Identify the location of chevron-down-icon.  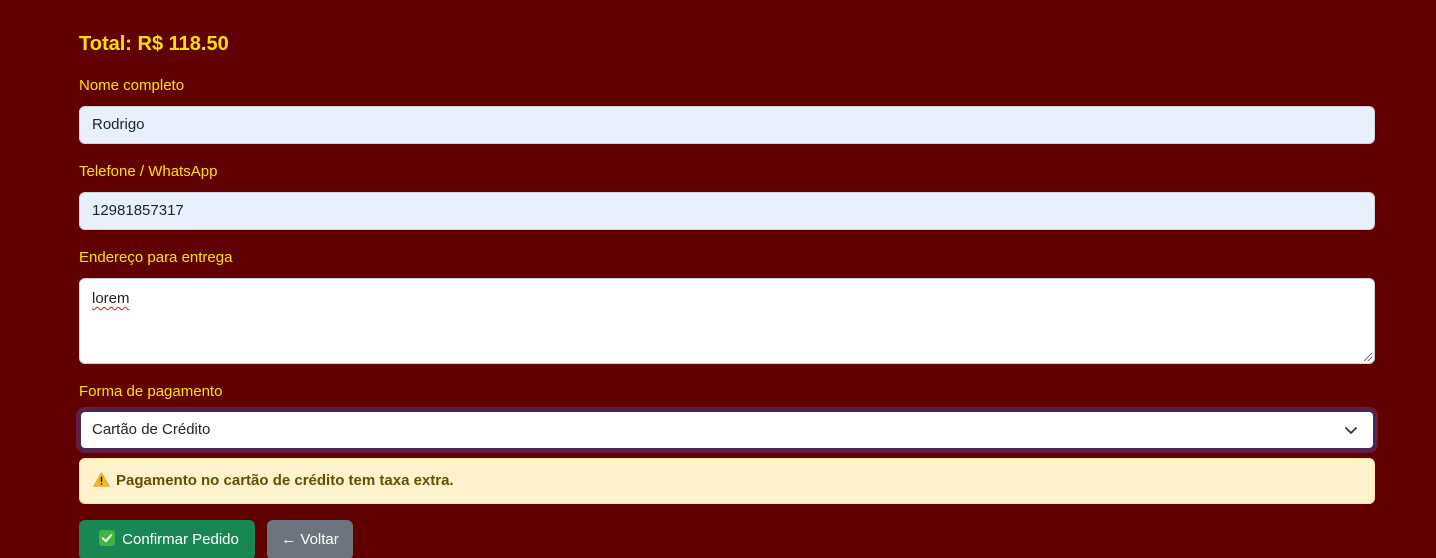
(1351, 430).